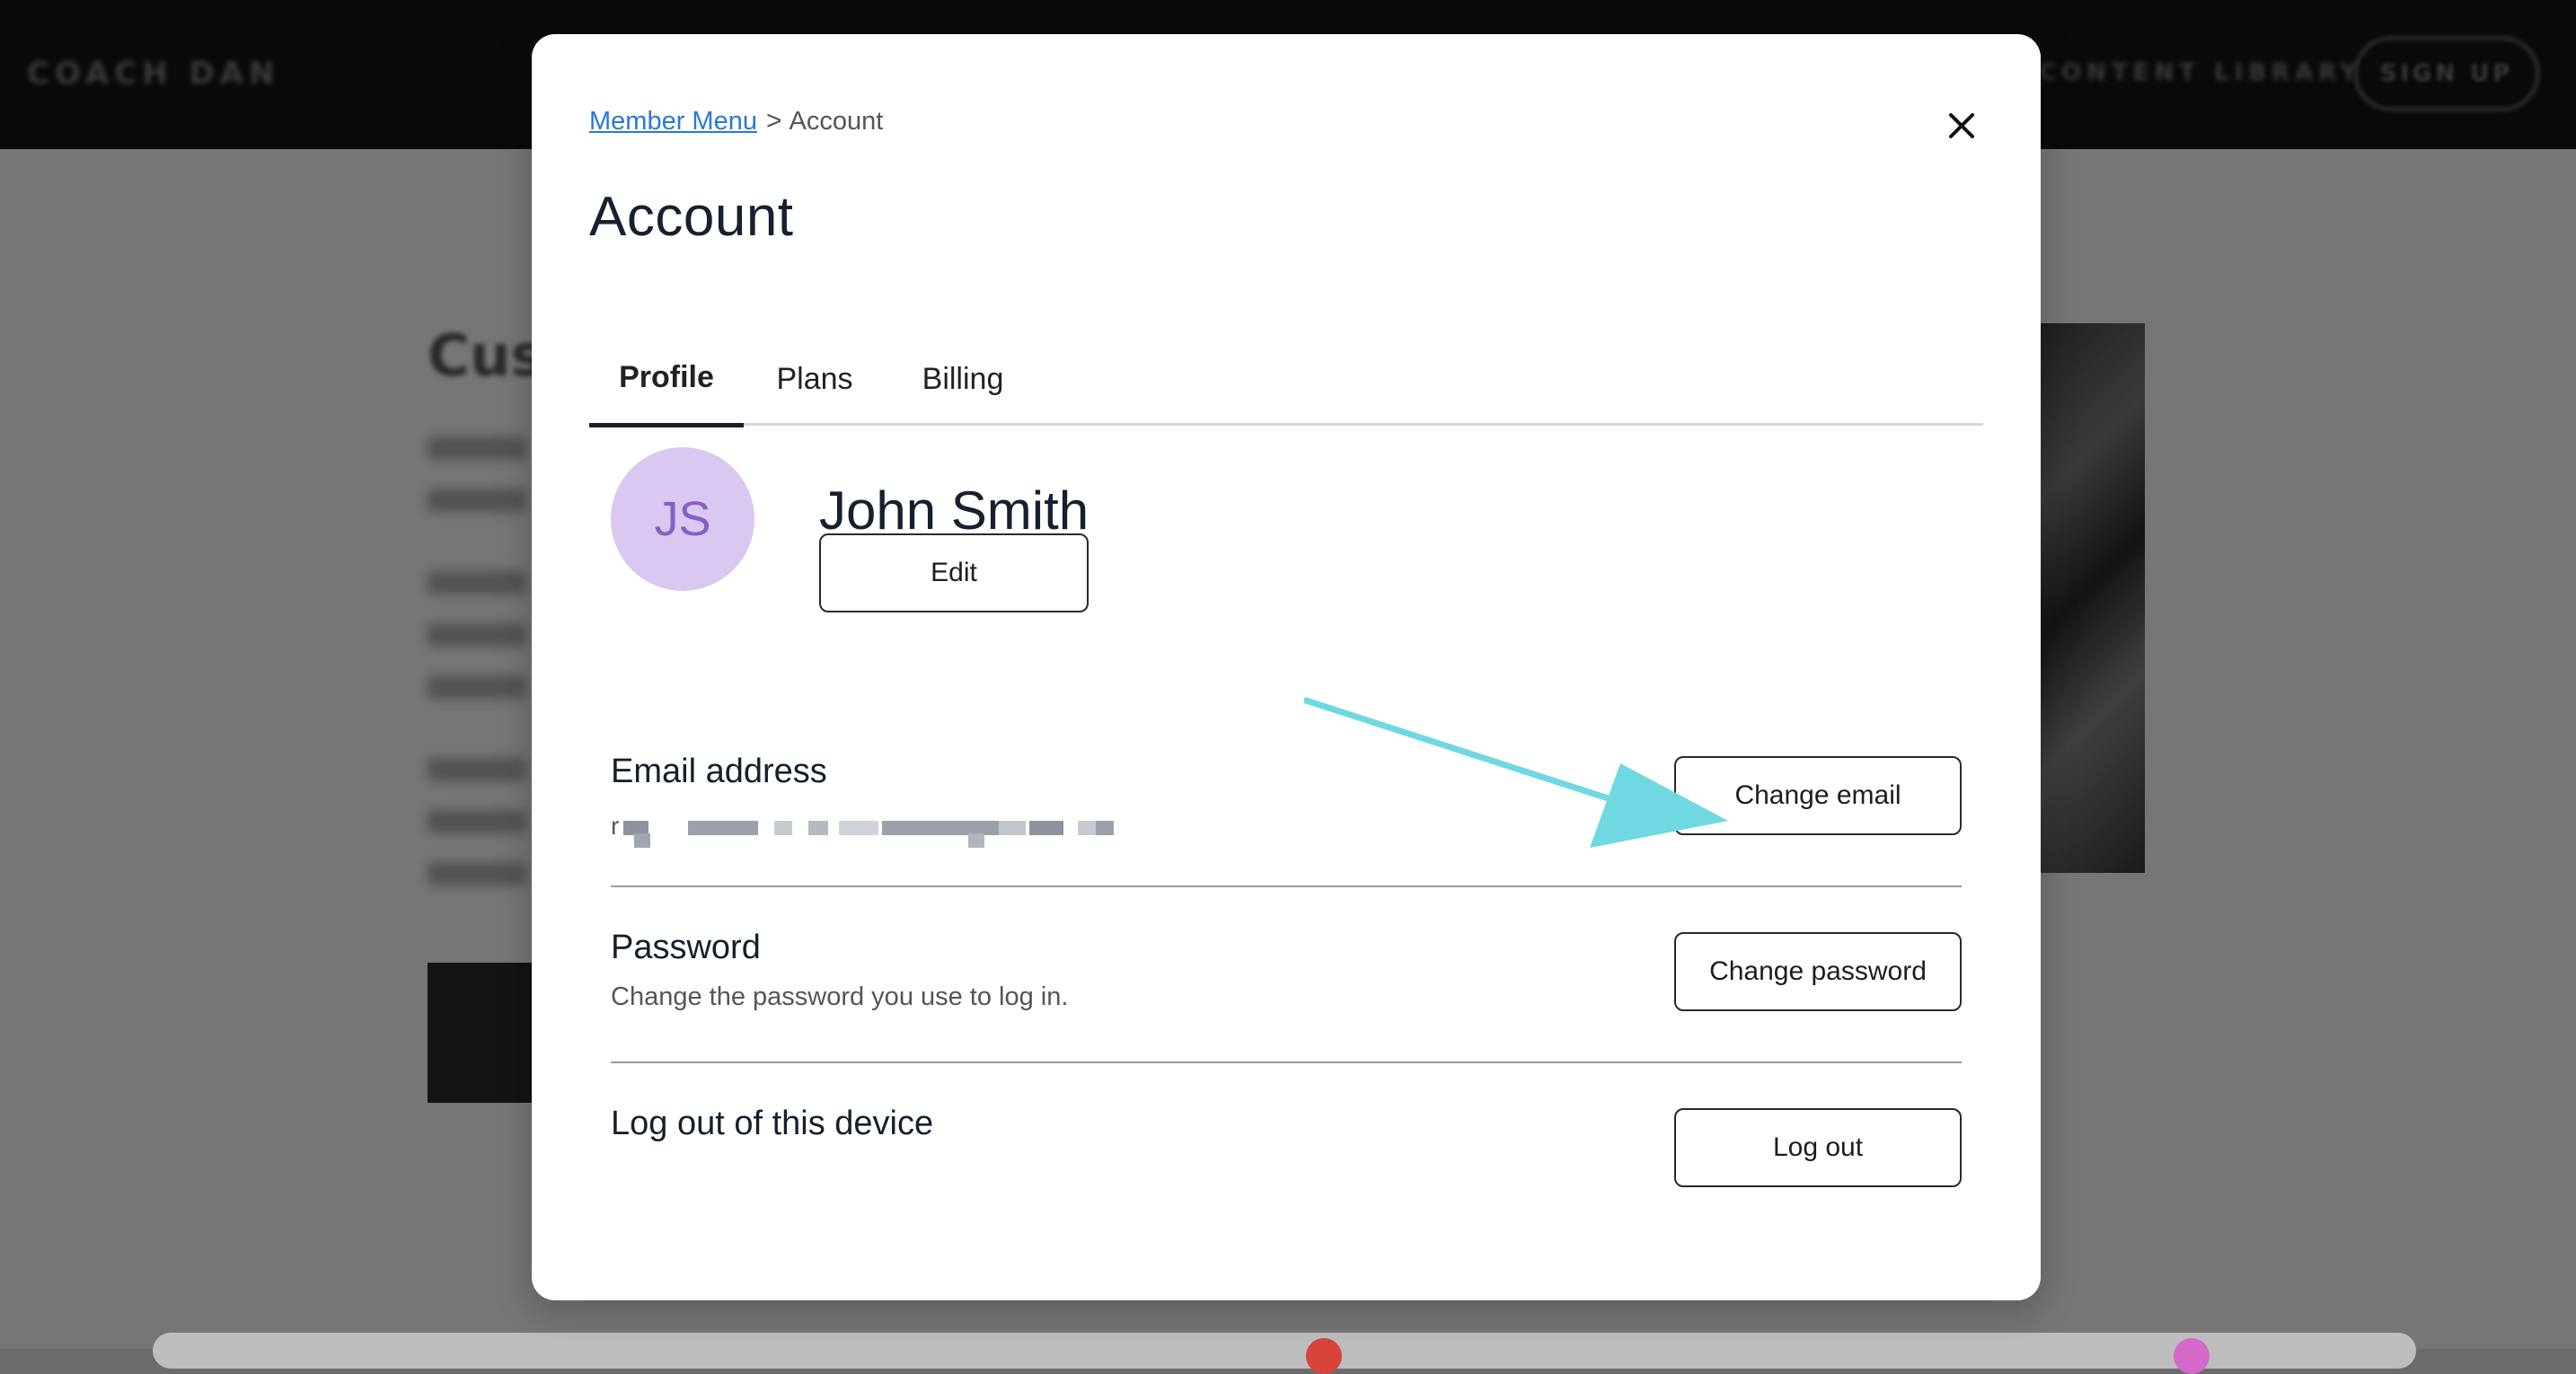 The image size is (2576, 1374). I want to click on close-icon, so click(1961, 125).